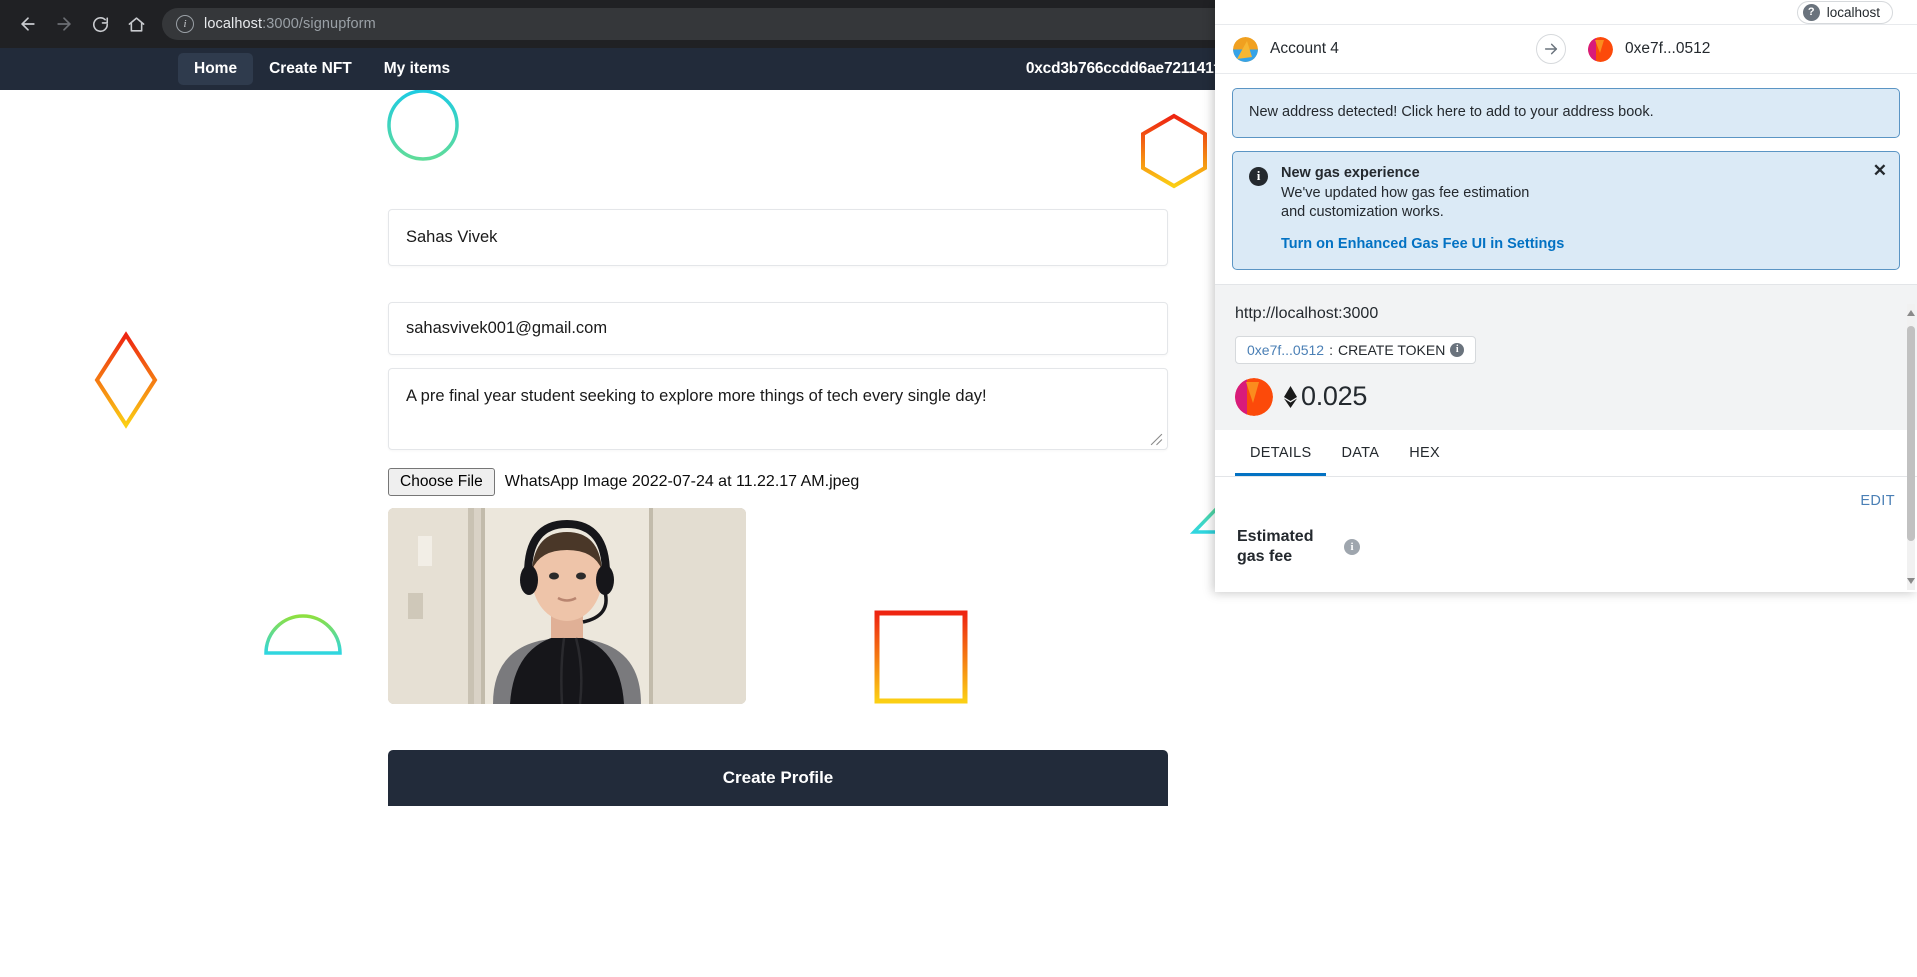 The image size is (1917, 977). I want to click on nav-links: Home Create NFT My items, so click(322, 69).